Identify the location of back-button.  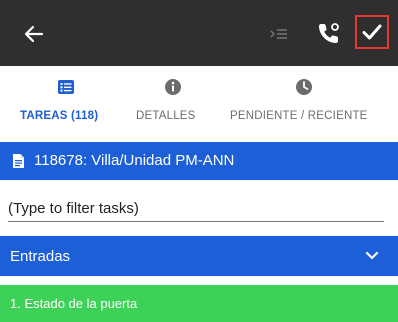
(34, 34).